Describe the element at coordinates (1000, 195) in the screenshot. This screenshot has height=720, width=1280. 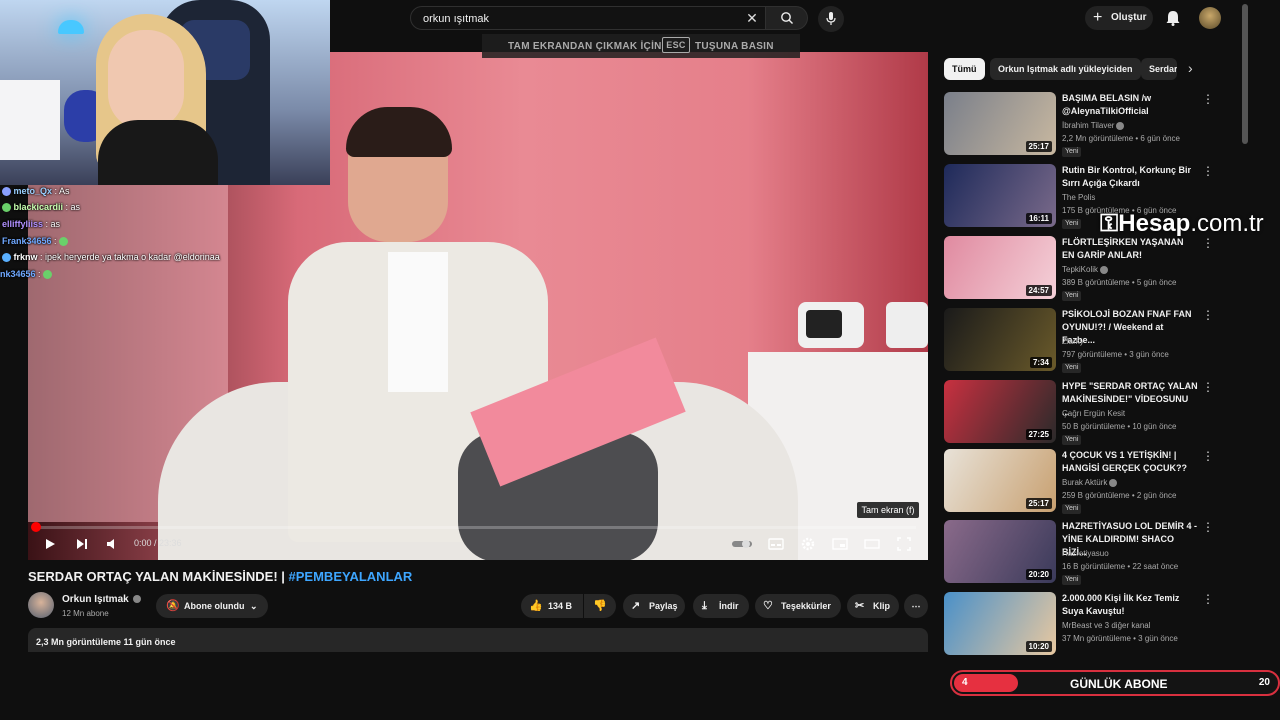
I see `video-thumbnail: 16:11` at that location.